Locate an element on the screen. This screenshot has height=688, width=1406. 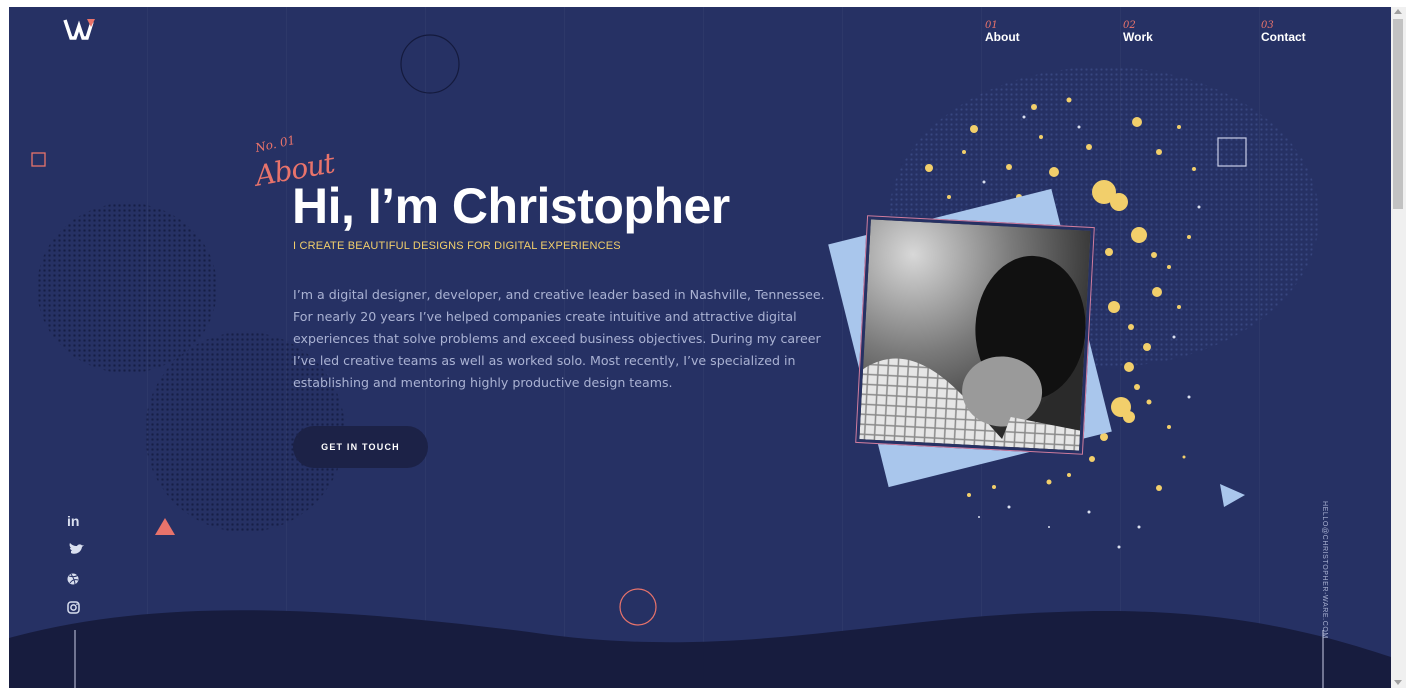
twitter-icon is located at coordinates (77, 550).